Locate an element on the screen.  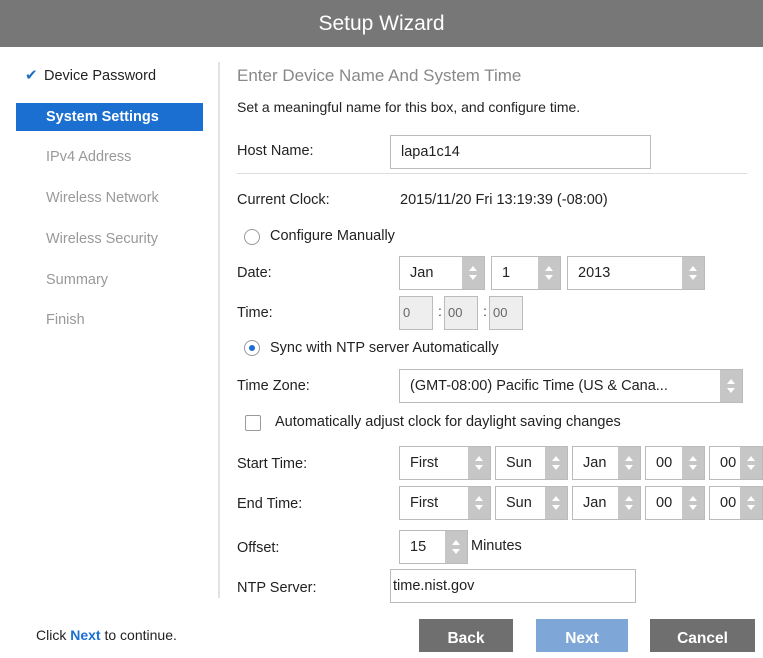
end-minute-value: 00 is located at coordinates (728, 503).